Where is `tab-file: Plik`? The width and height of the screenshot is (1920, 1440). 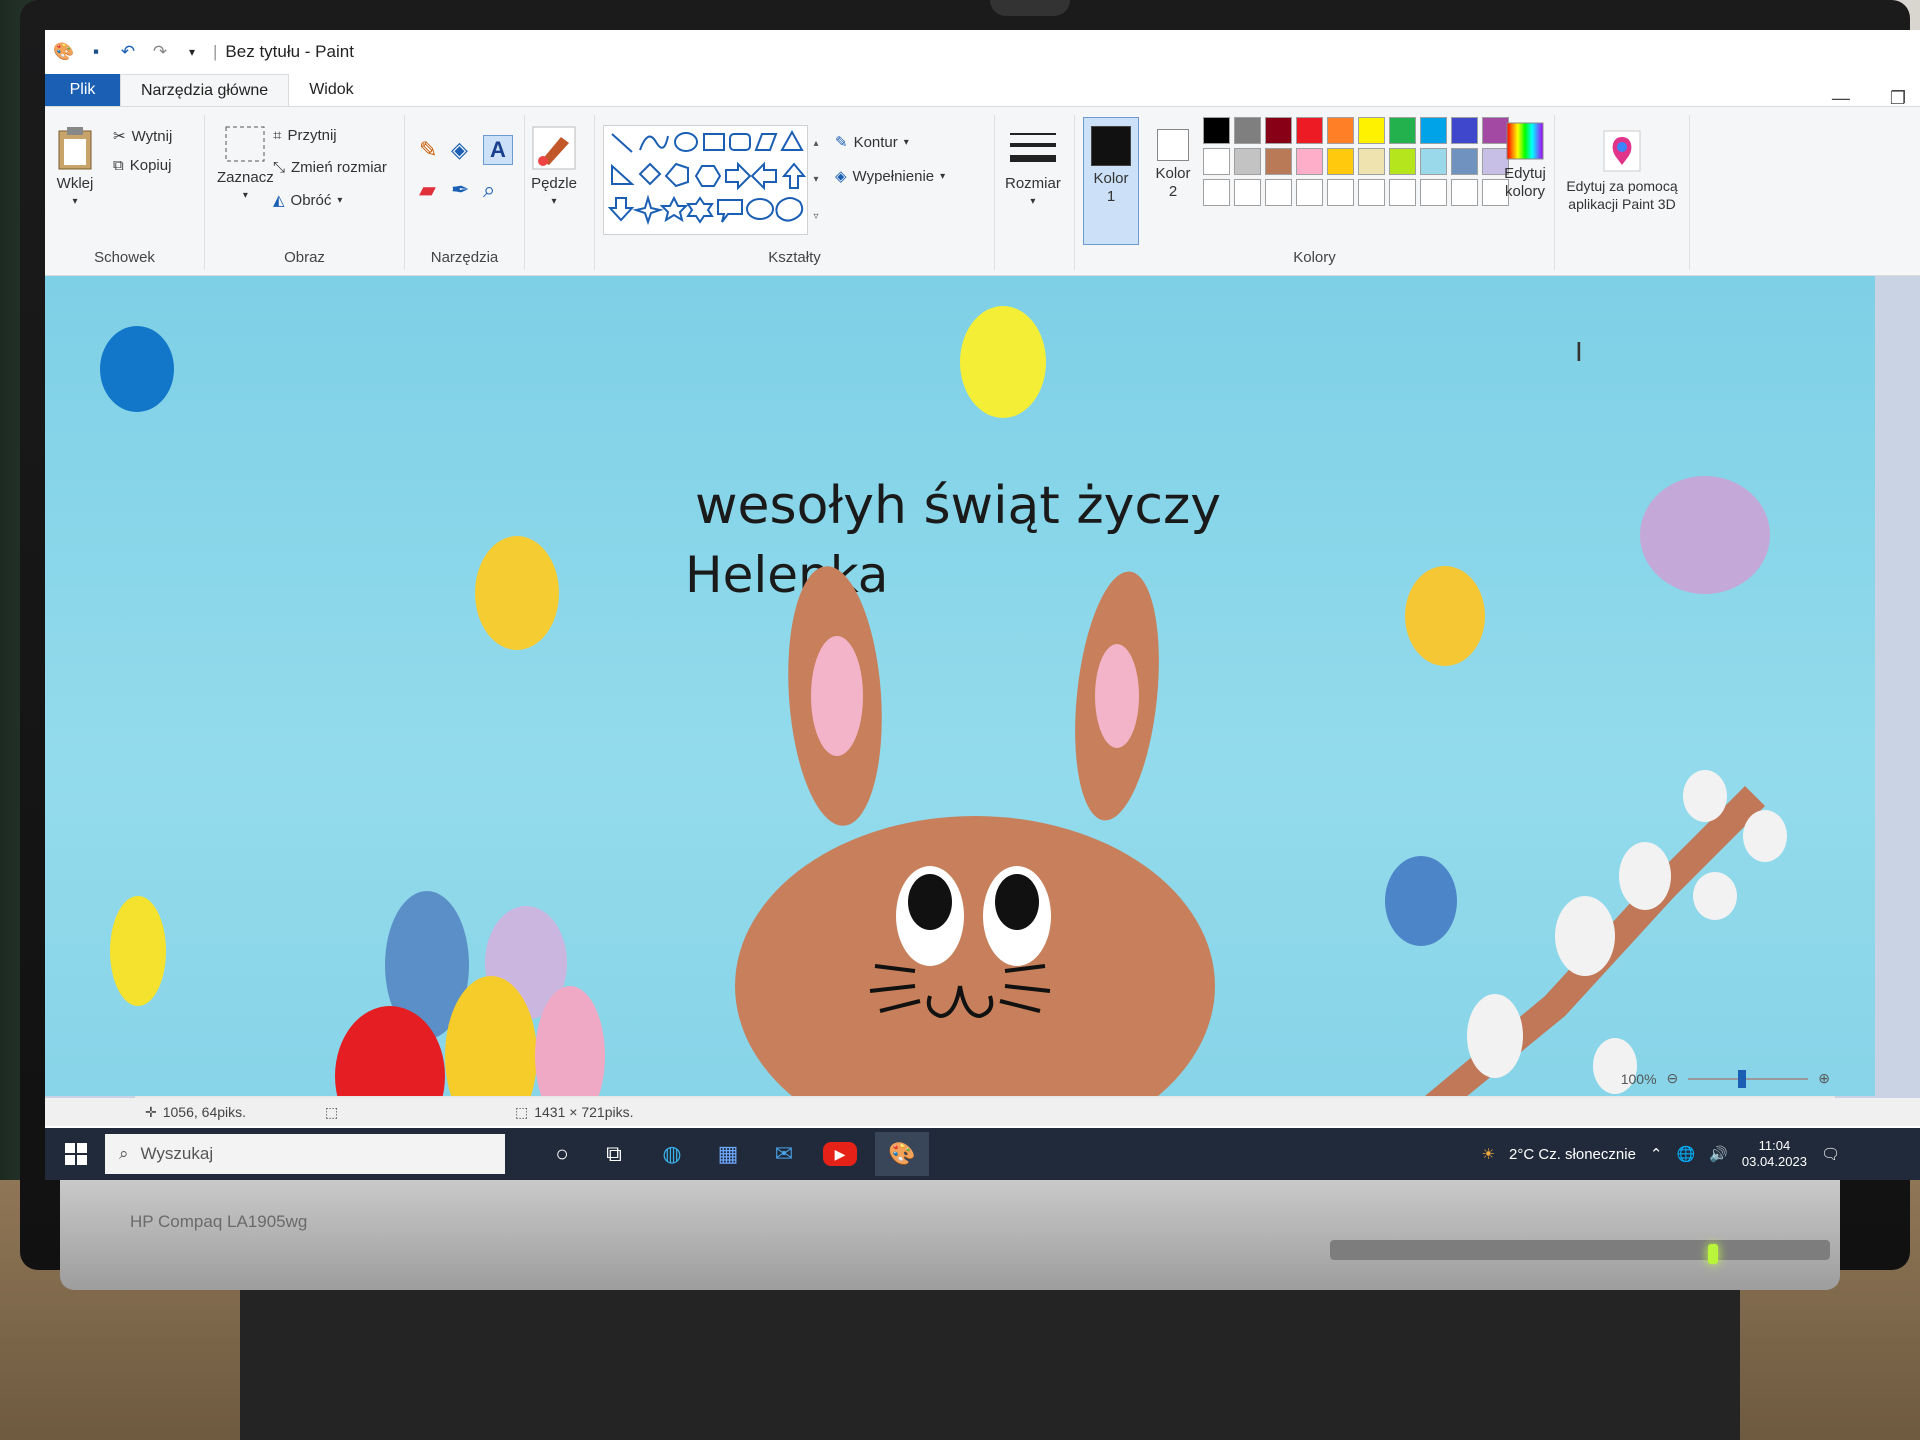
tab-file: Plik is located at coordinates (82, 90).